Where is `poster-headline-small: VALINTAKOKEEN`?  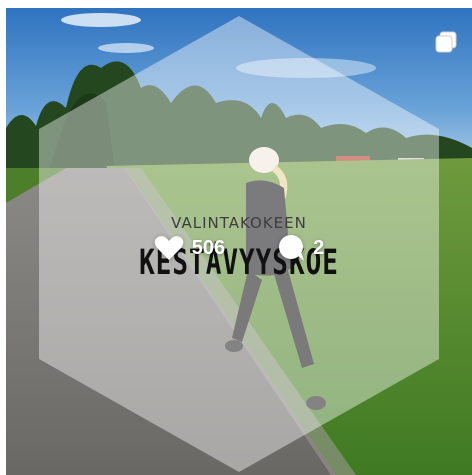 poster-headline-small: VALINTAKOKEEN is located at coordinates (239, 223).